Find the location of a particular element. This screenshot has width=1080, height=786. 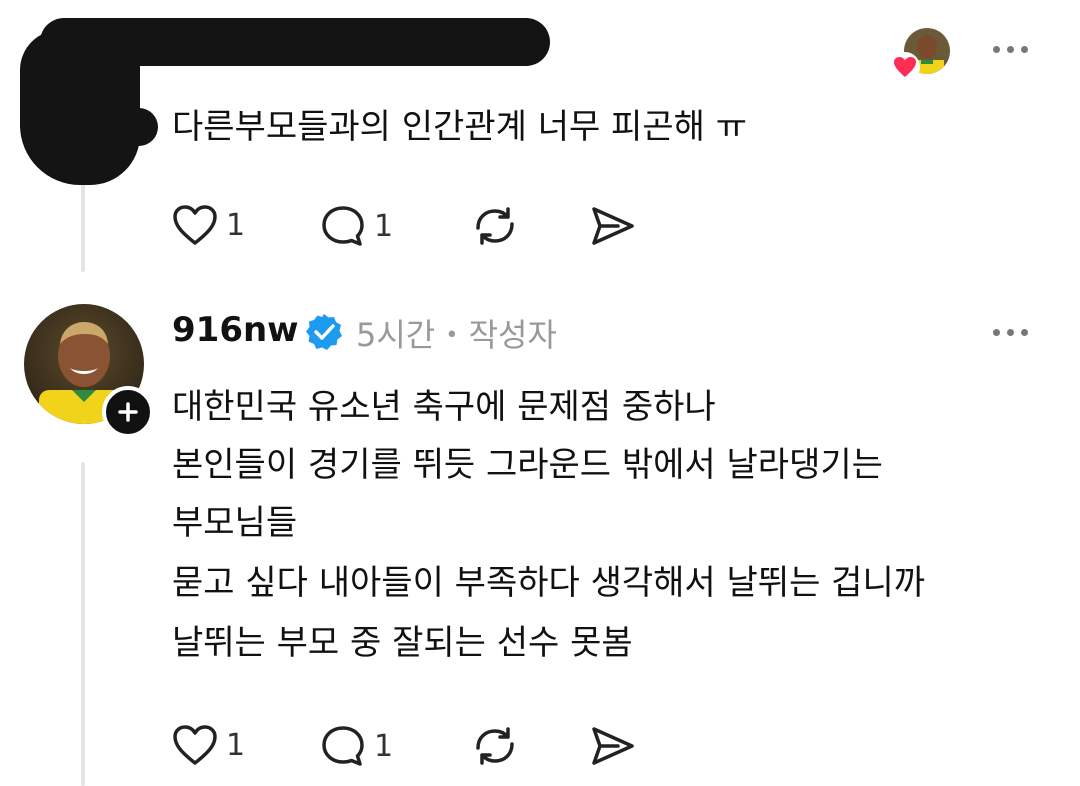

post-line: 묻고 싶다 내아들이 부족하다 생각해서 날뛰는 겁니까 is located at coordinates (549, 583).